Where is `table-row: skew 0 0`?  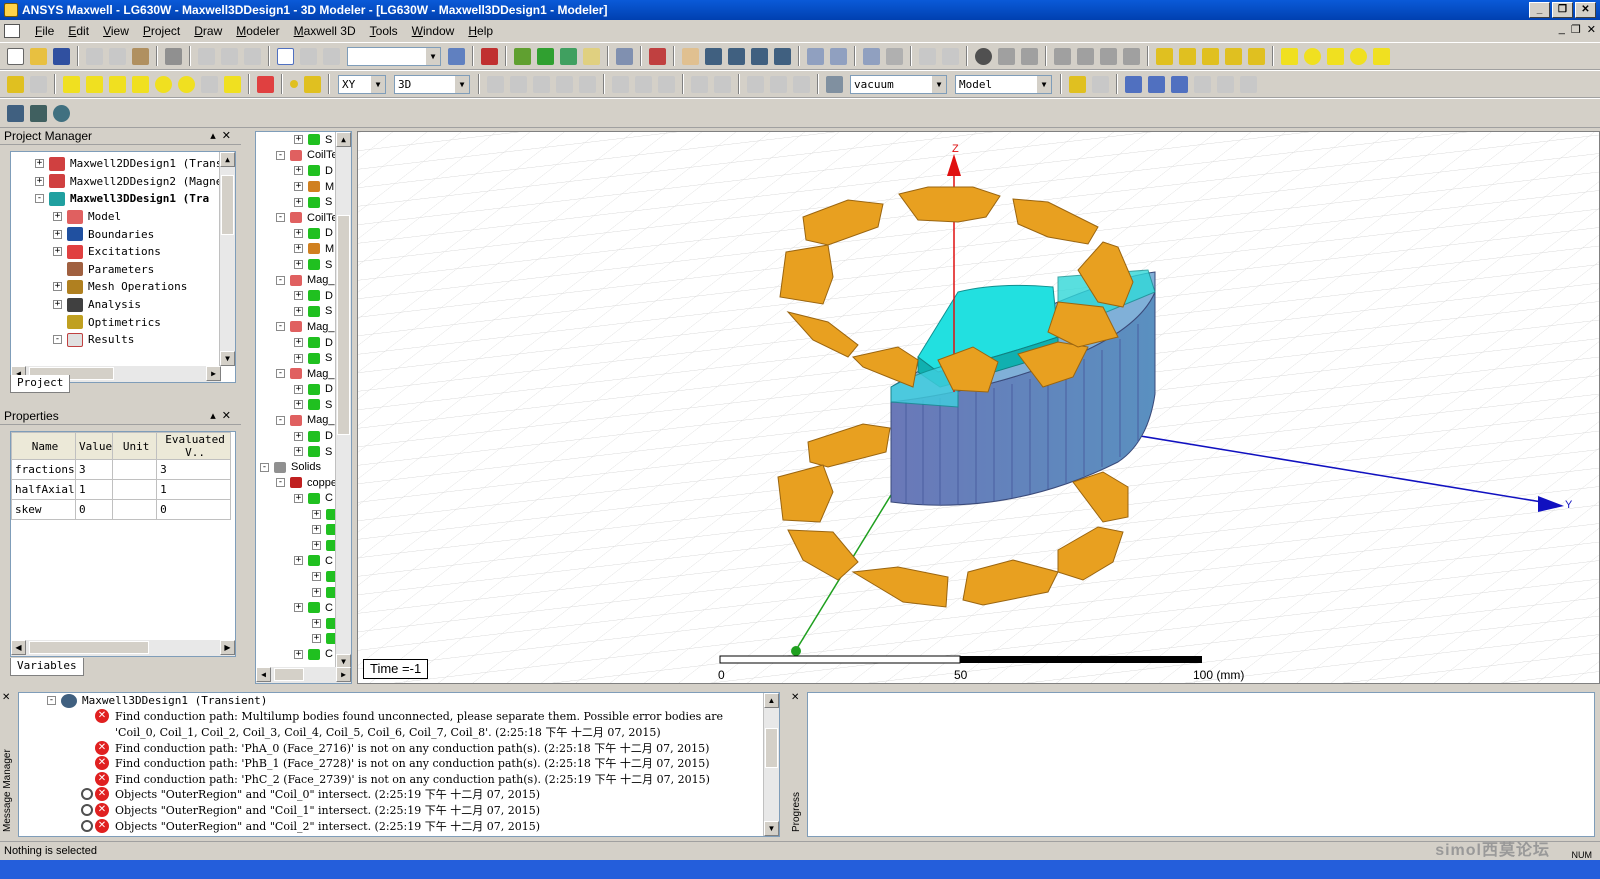 table-row: skew 0 0 is located at coordinates (121, 509).